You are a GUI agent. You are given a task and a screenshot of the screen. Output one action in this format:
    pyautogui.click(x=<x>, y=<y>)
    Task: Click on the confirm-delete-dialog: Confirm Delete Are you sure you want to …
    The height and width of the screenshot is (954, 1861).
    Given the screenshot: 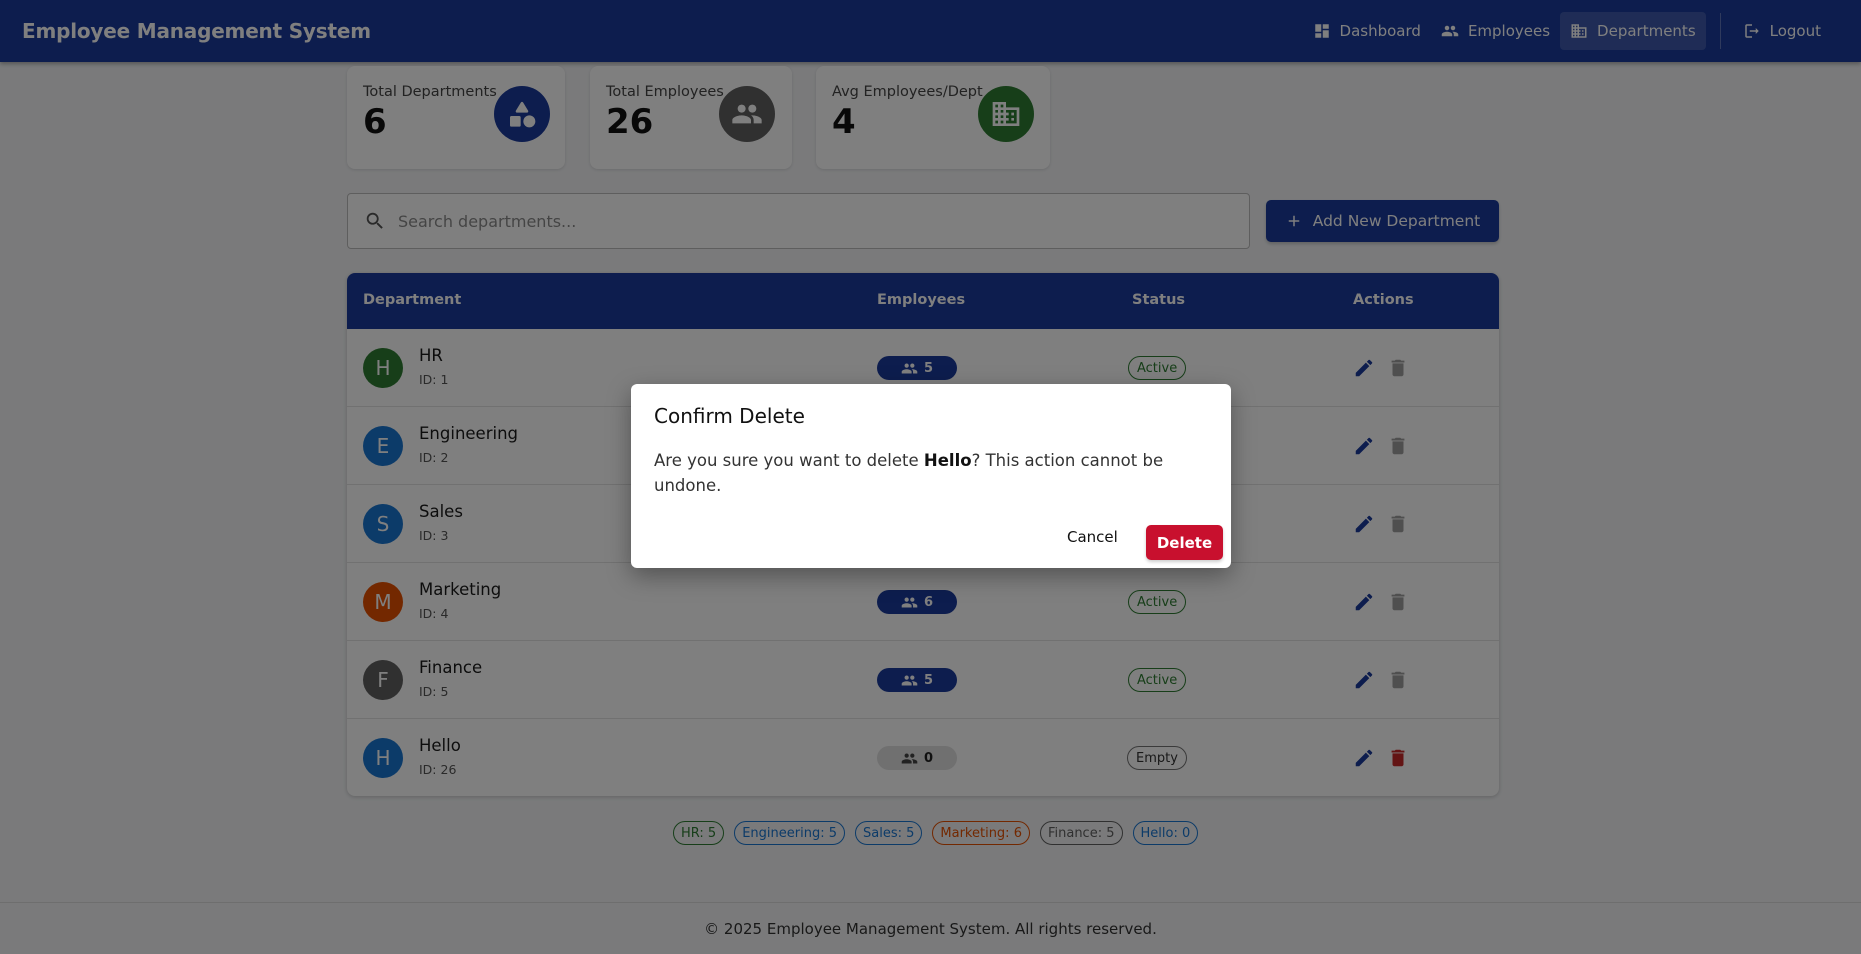 What is the action you would take?
    pyautogui.click(x=931, y=476)
    